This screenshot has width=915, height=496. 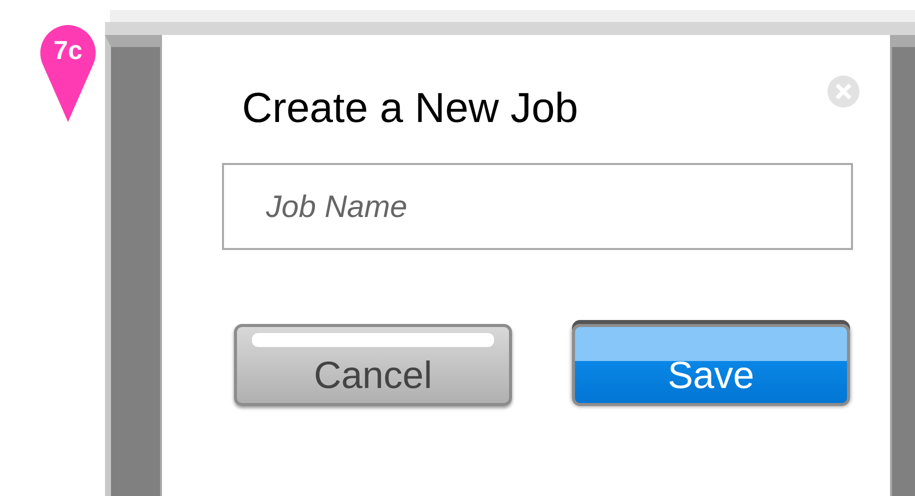 What do you see at coordinates (410, 108) in the screenshot?
I see `dialog-title: Create a New Job` at bounding box center [410, 108].